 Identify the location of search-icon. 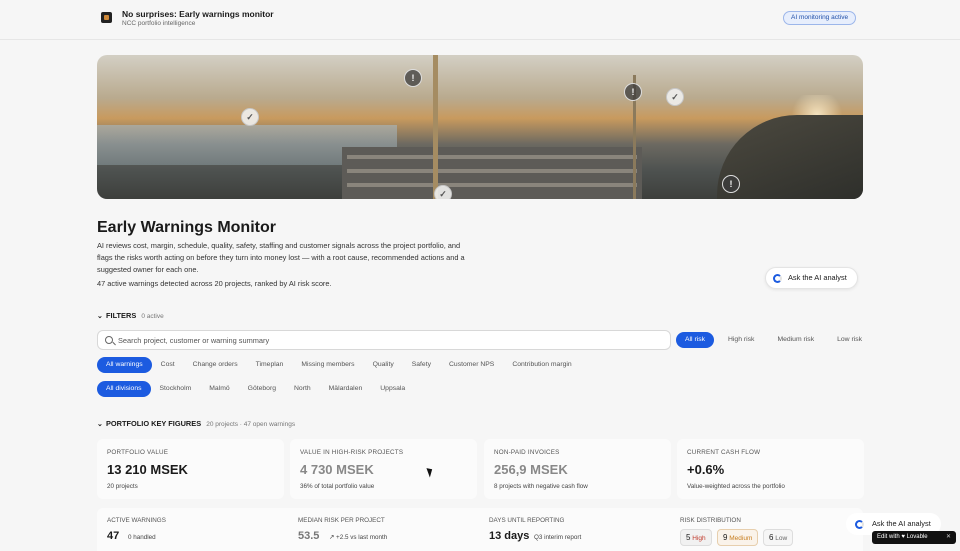
(109, 340).